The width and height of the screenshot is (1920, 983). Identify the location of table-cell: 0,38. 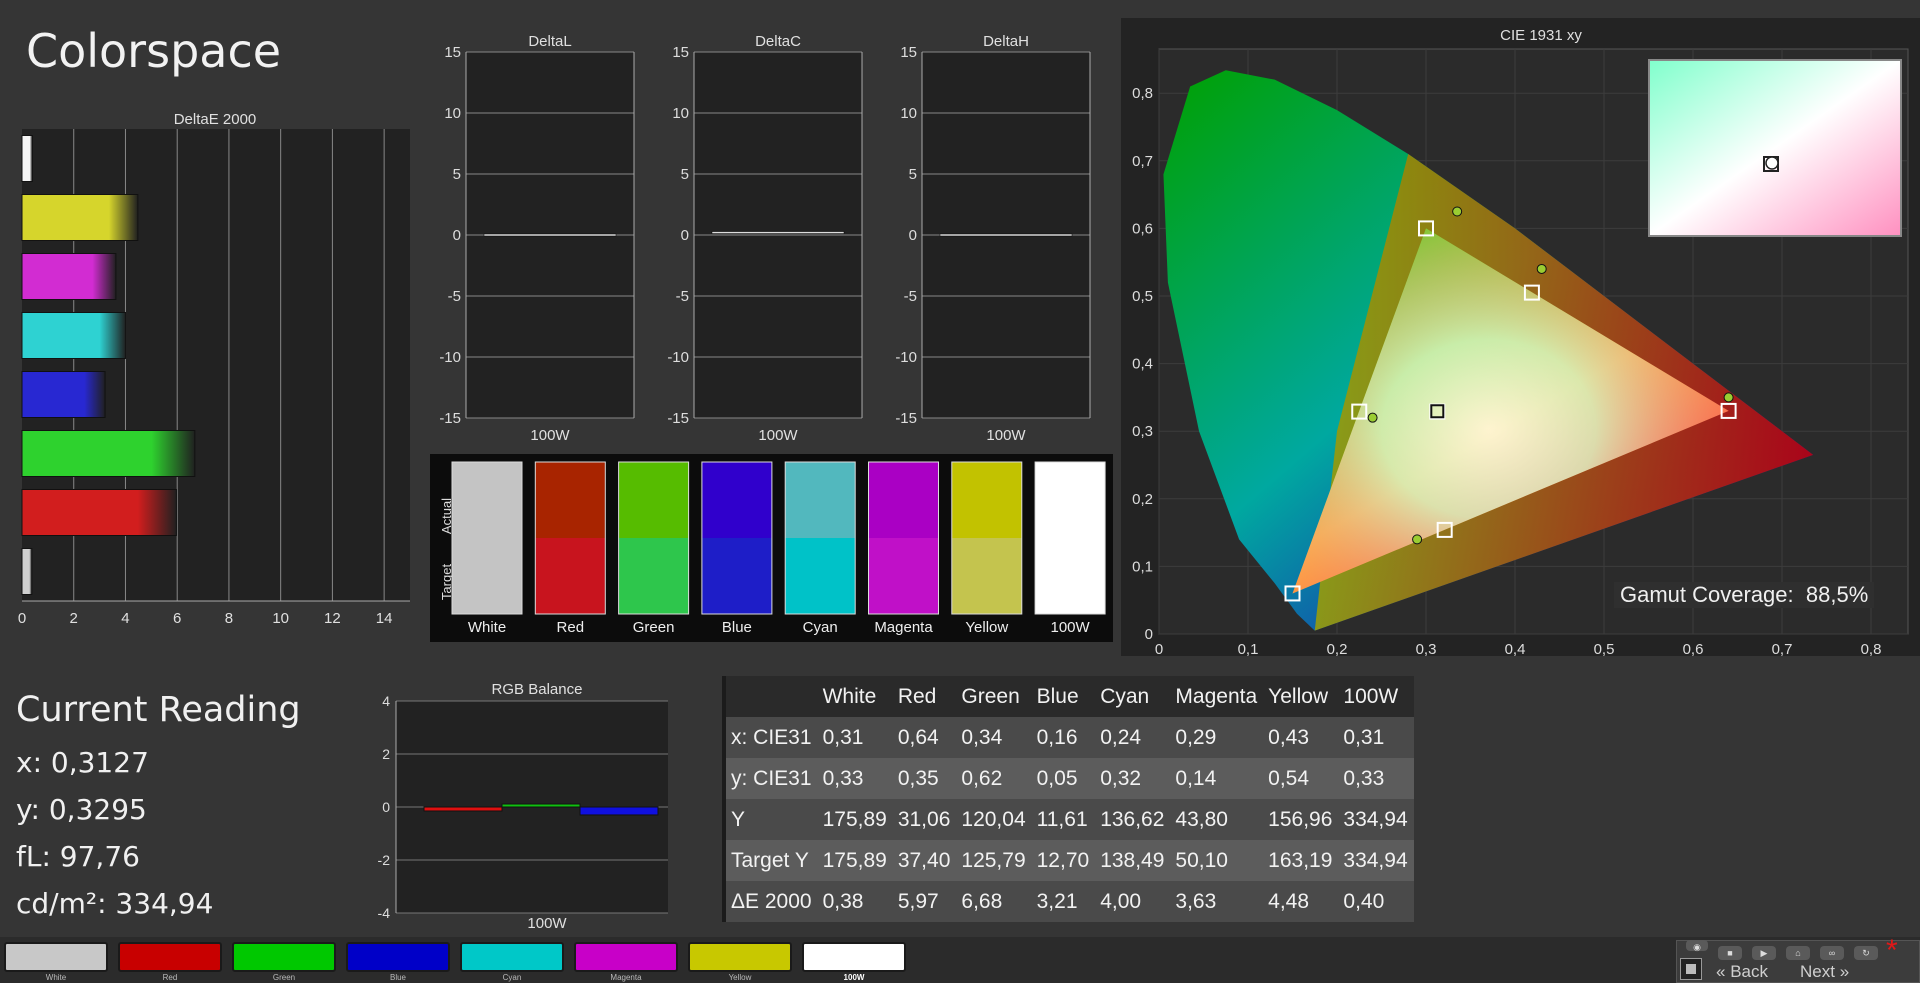
(843, 901).